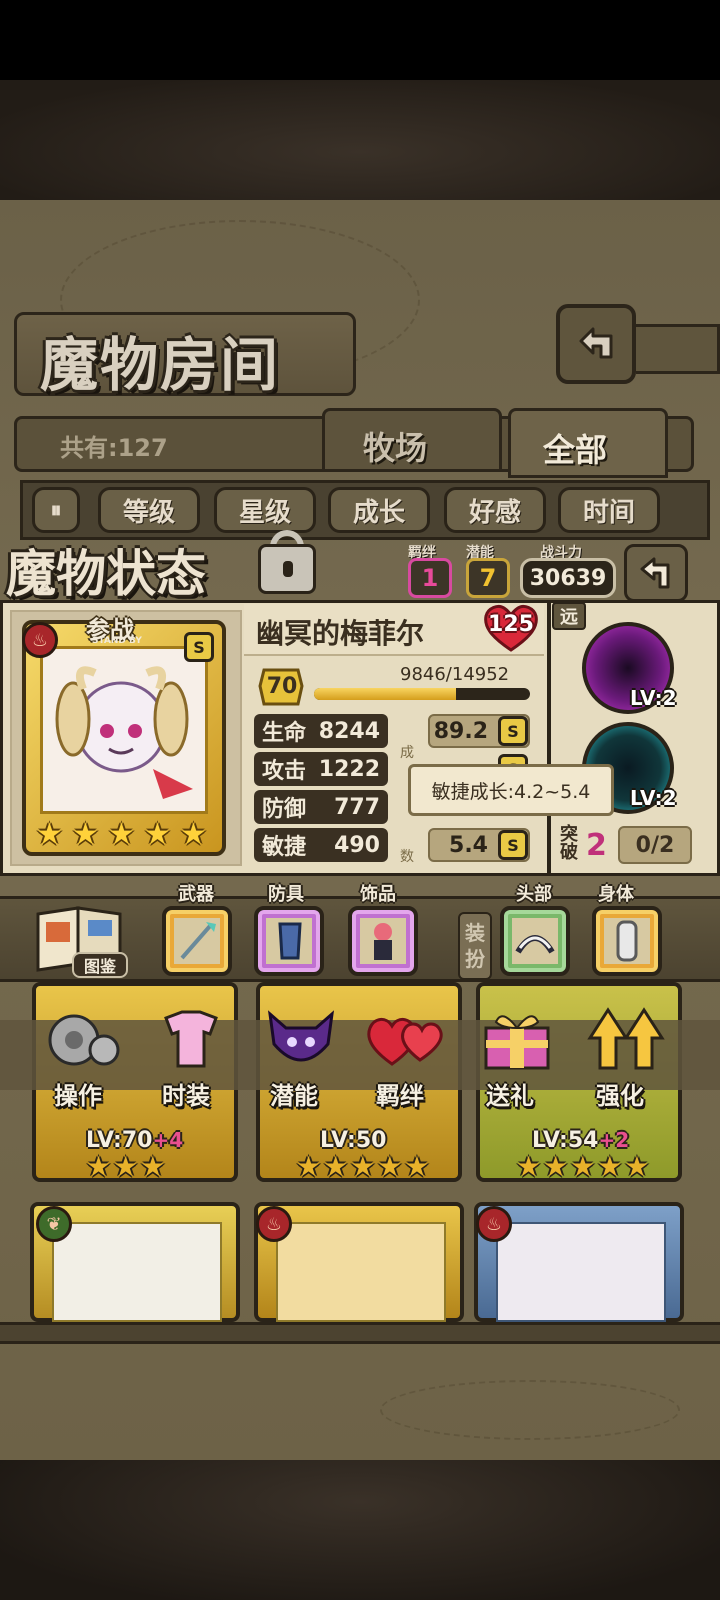  Describe the element at coordinates (511, 624) in the screenshot. I see `affection-value: 125` at that location.